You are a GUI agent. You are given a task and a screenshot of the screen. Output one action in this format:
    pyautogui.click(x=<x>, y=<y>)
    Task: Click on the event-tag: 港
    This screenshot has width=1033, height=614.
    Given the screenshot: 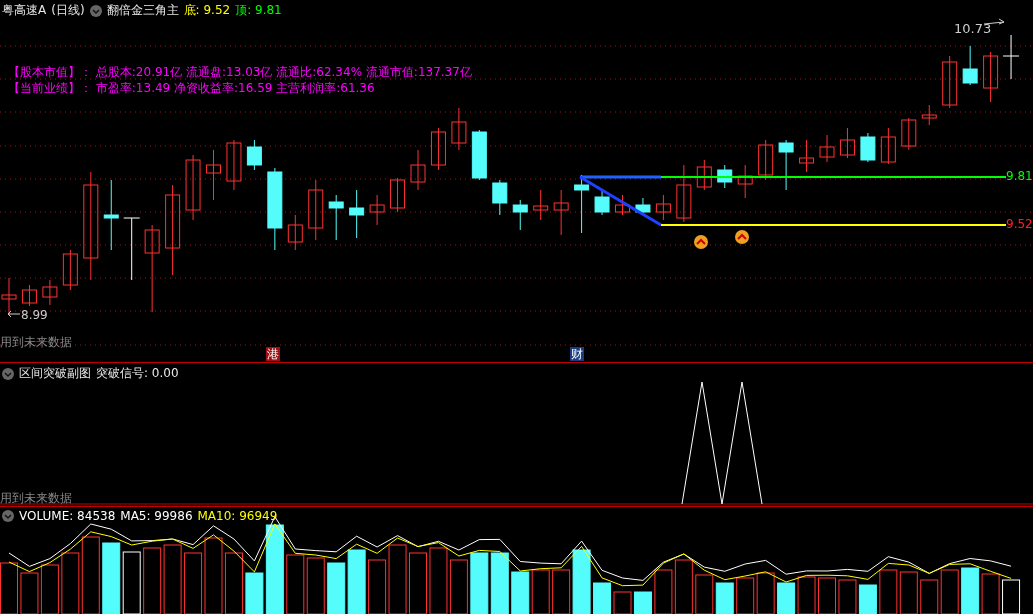 What is the action you would take?
    pyautogui.click(x=273, y=354)
    